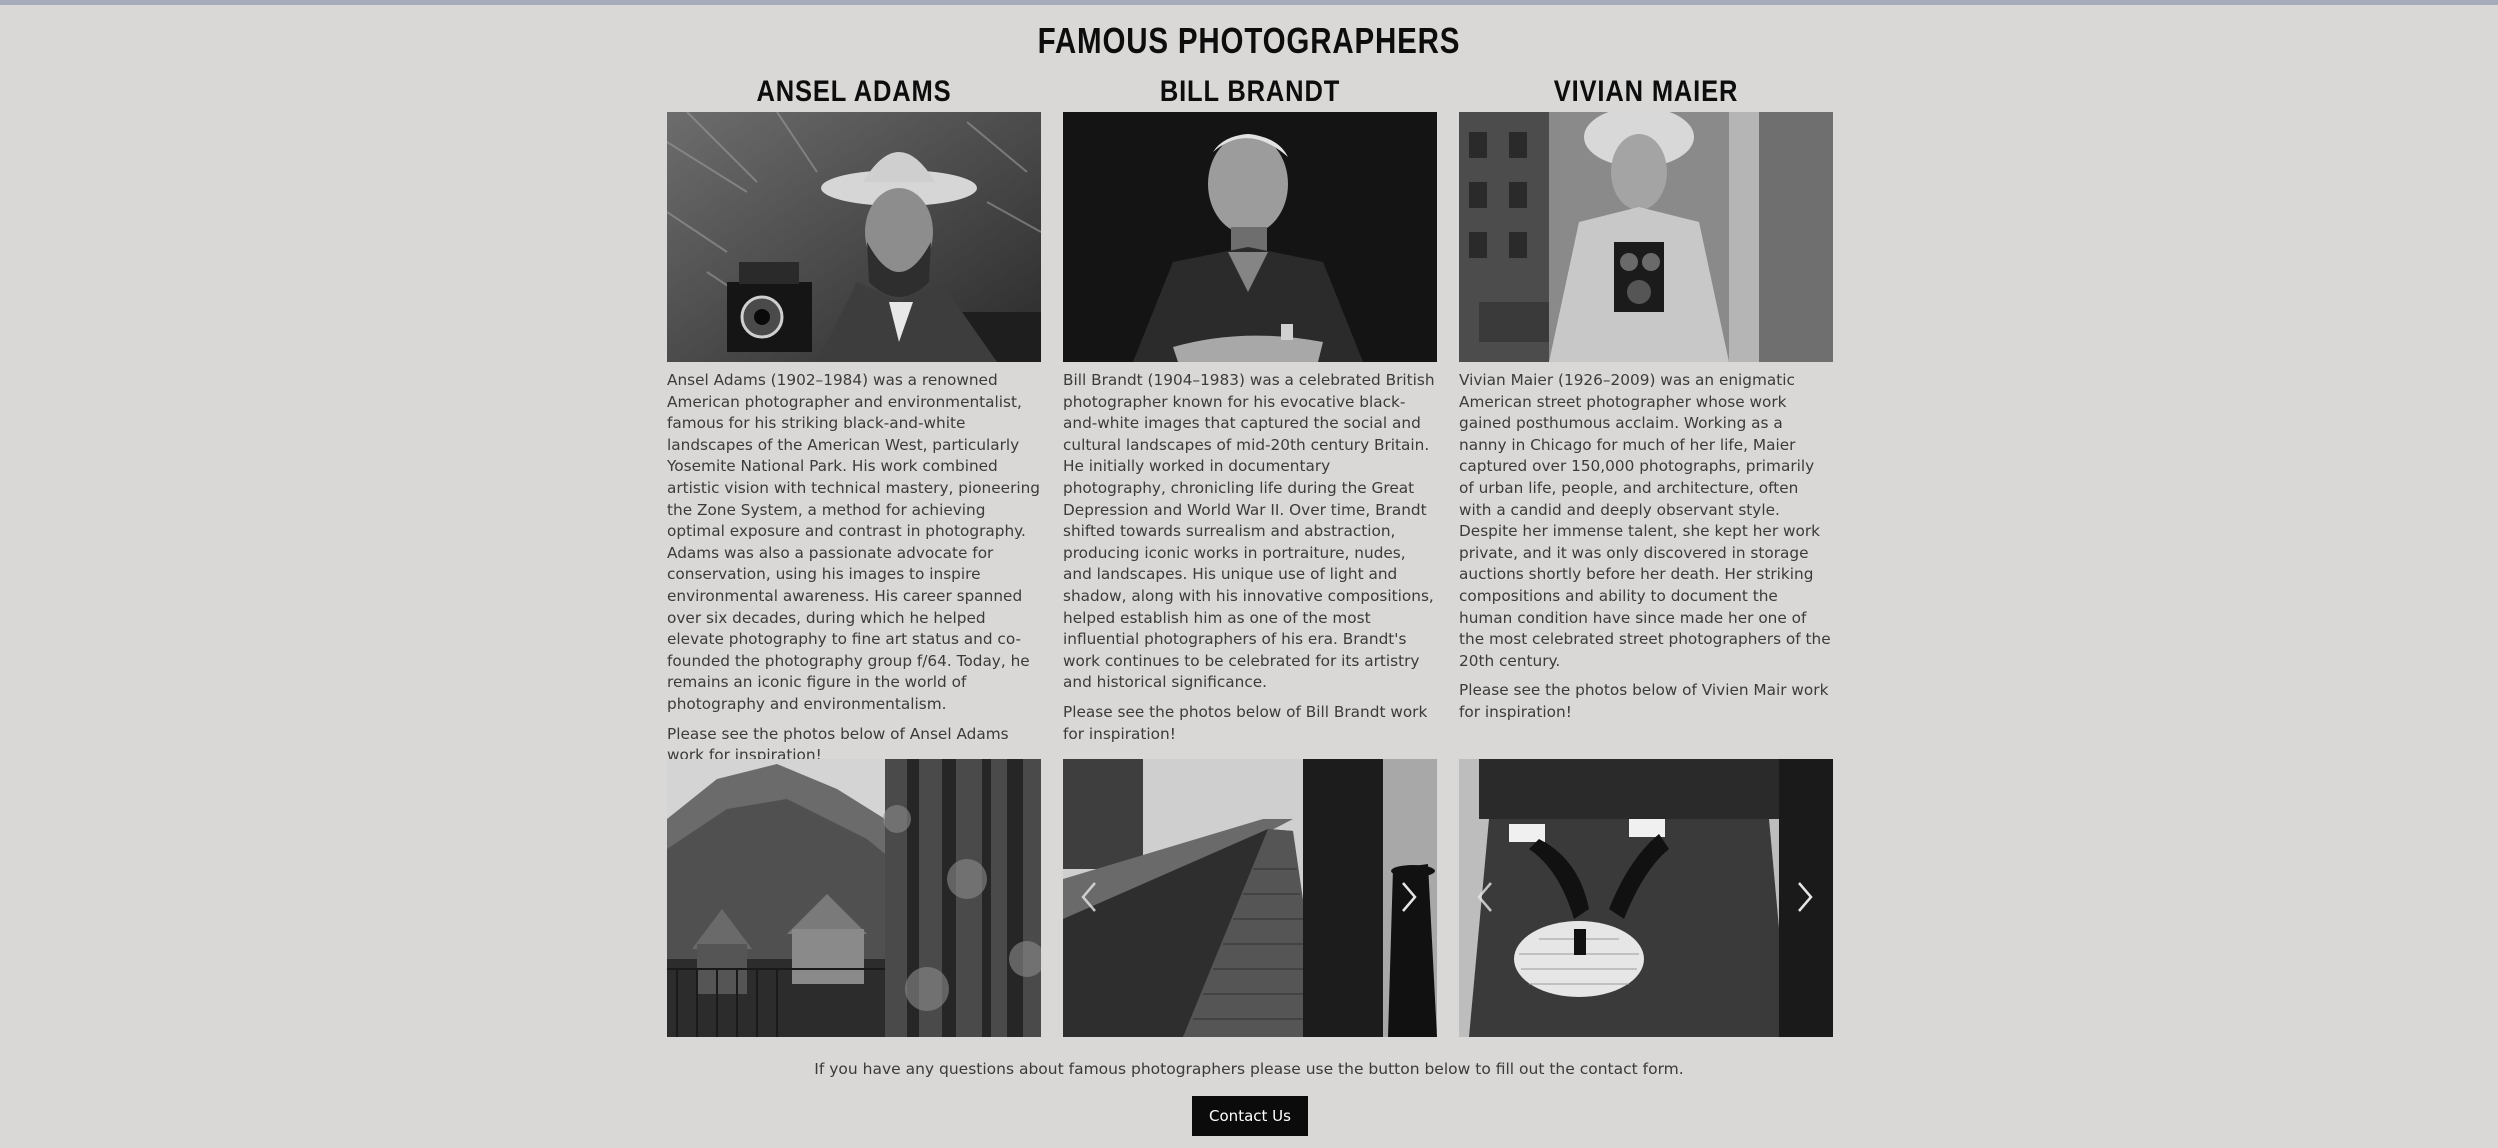  Describe the element at coordinates (1250, 237) in the screenshot. I see `portrait-image-bill-brandt` at that location.